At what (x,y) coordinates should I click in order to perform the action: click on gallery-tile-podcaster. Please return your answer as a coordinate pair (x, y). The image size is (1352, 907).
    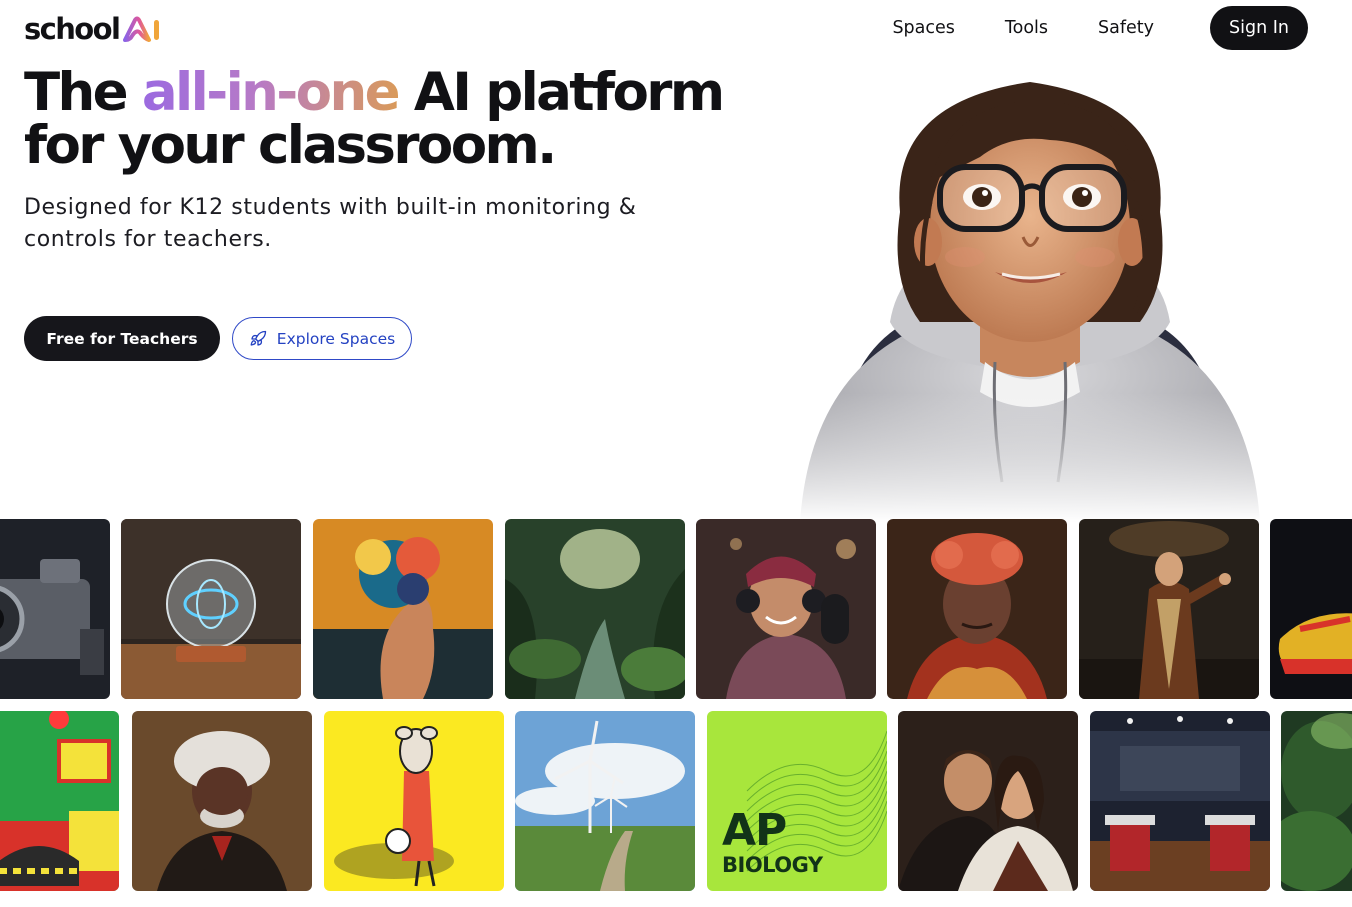
    Looking at the image, I should click on (786, 609).